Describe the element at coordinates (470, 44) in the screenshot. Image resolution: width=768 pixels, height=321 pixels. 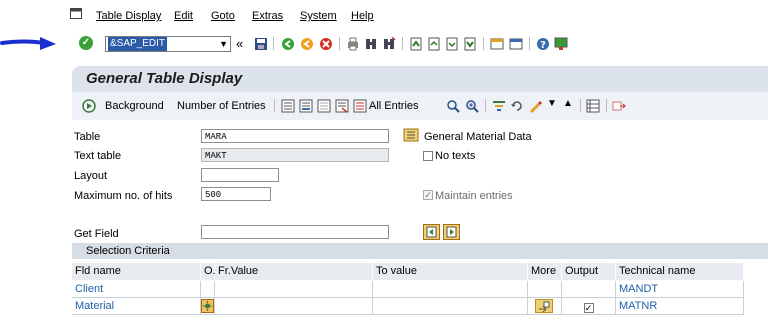
I see `last-page-icon` at that location.